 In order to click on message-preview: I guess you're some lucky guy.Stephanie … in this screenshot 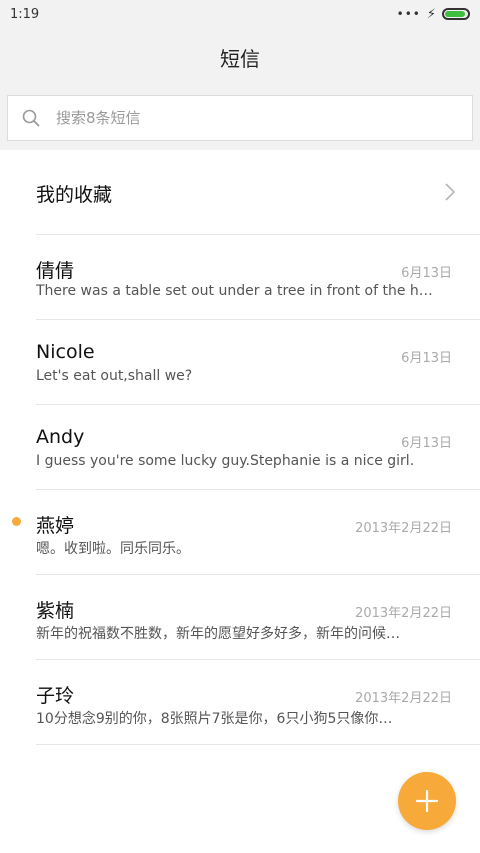, I will do `click(225, 461)`.